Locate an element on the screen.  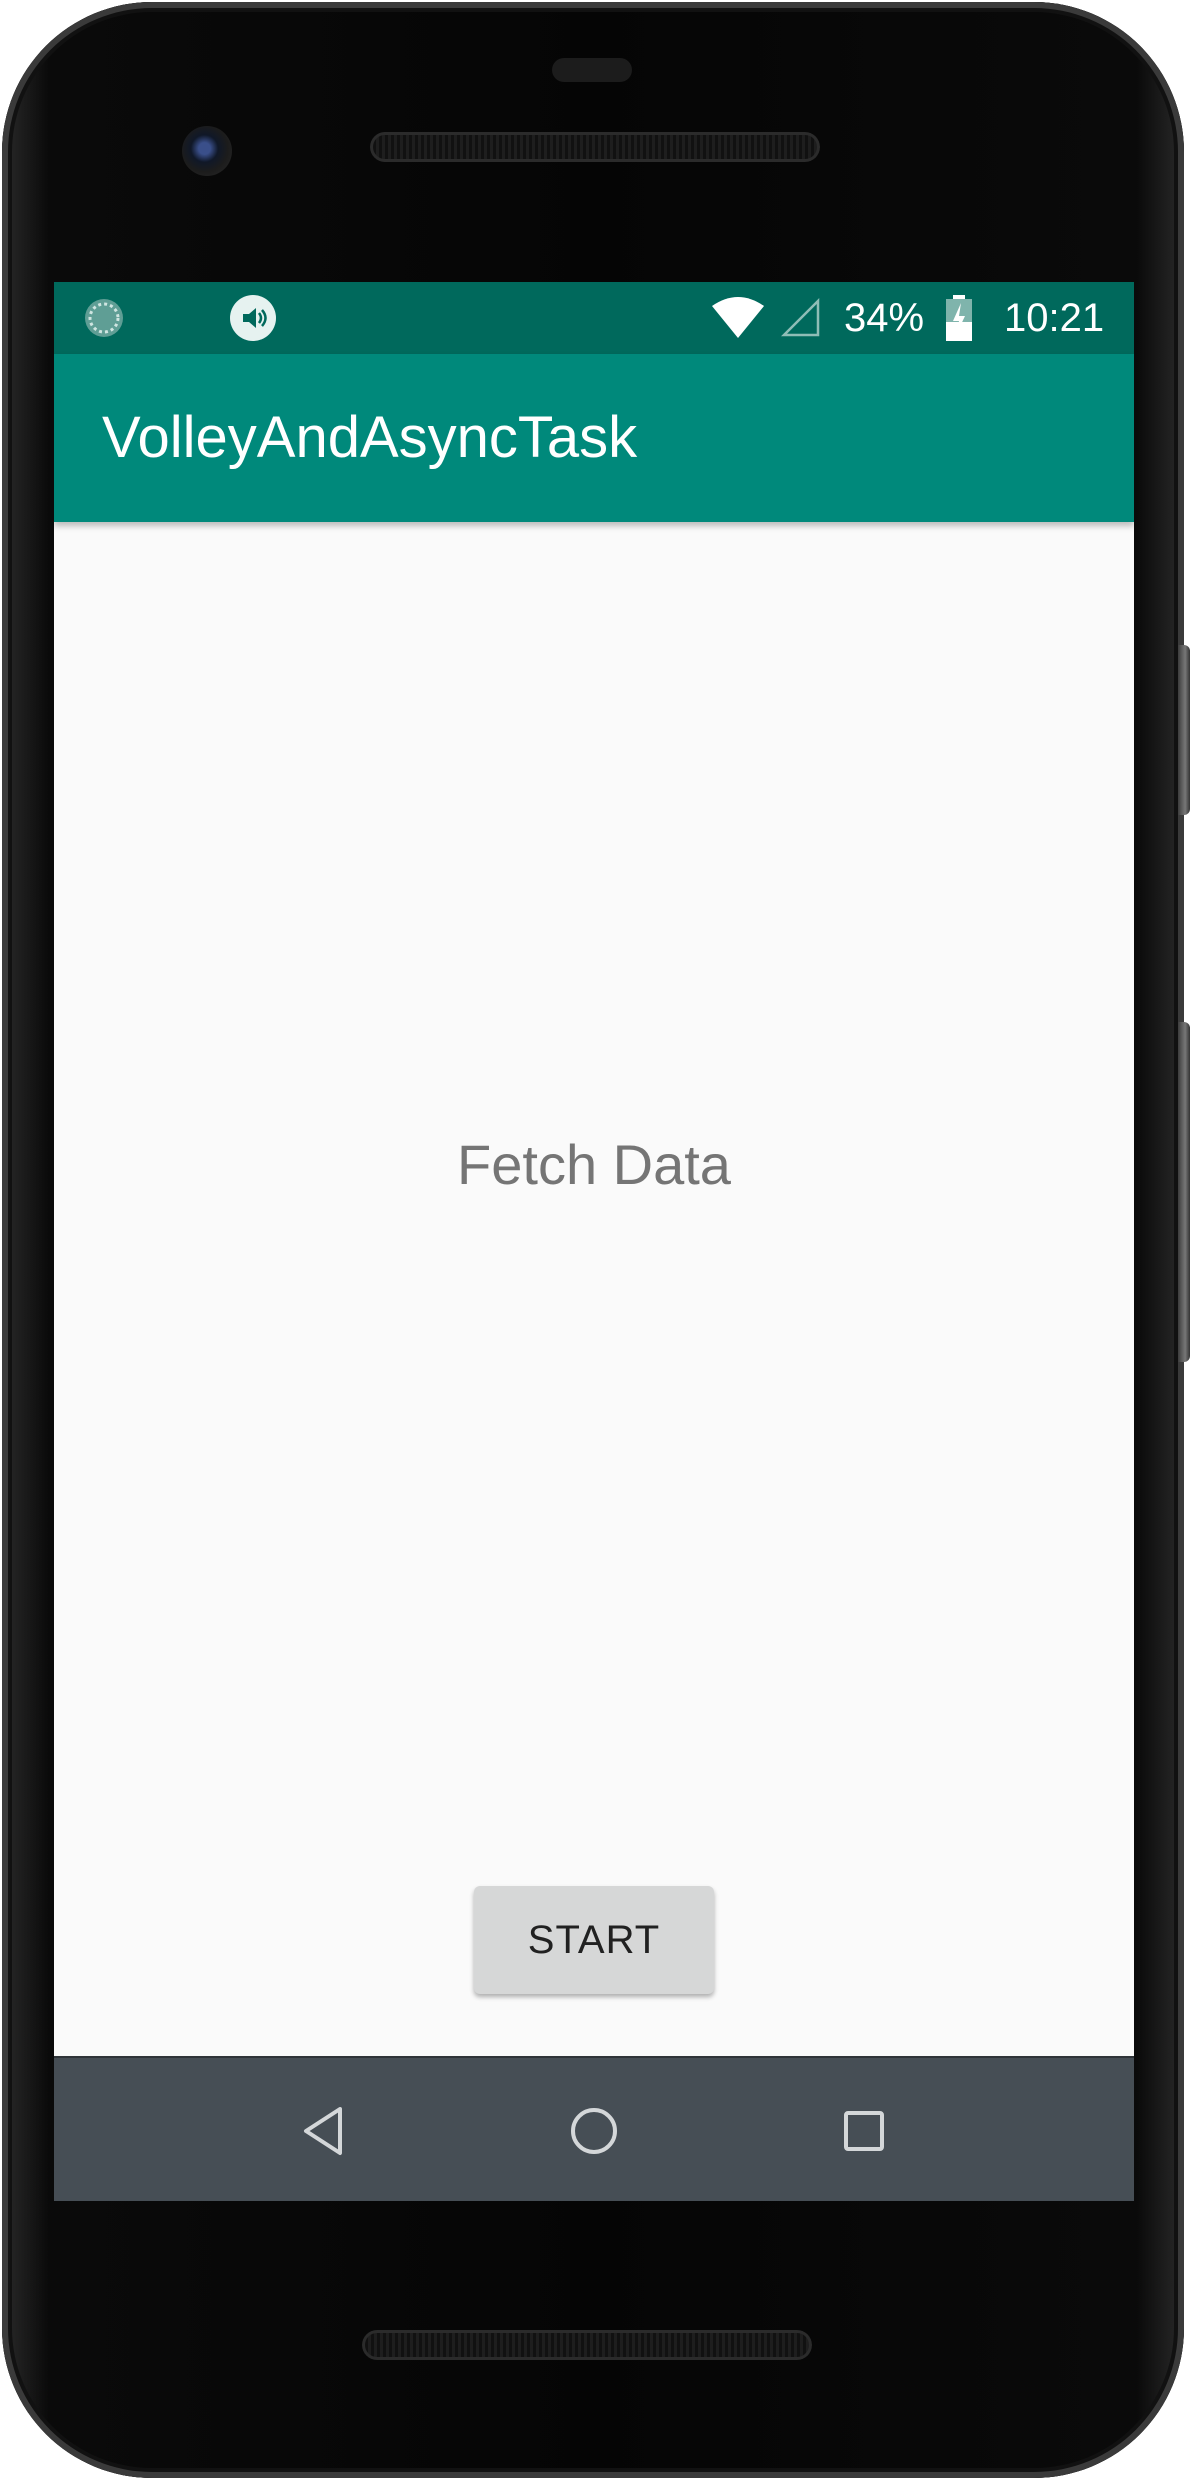
recents-icon is located at coordinates (864, 2129).